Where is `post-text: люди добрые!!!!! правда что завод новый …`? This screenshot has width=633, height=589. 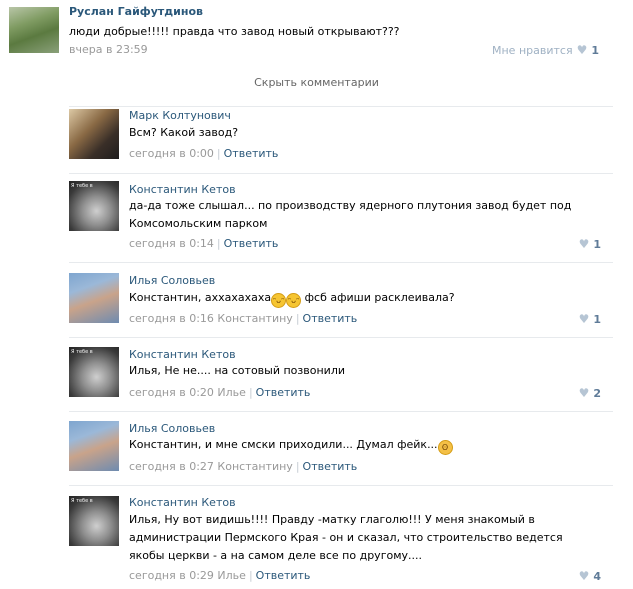 post-text: люди добрые!!!!! правда что завод новый … is located at coordinates (234, 31).